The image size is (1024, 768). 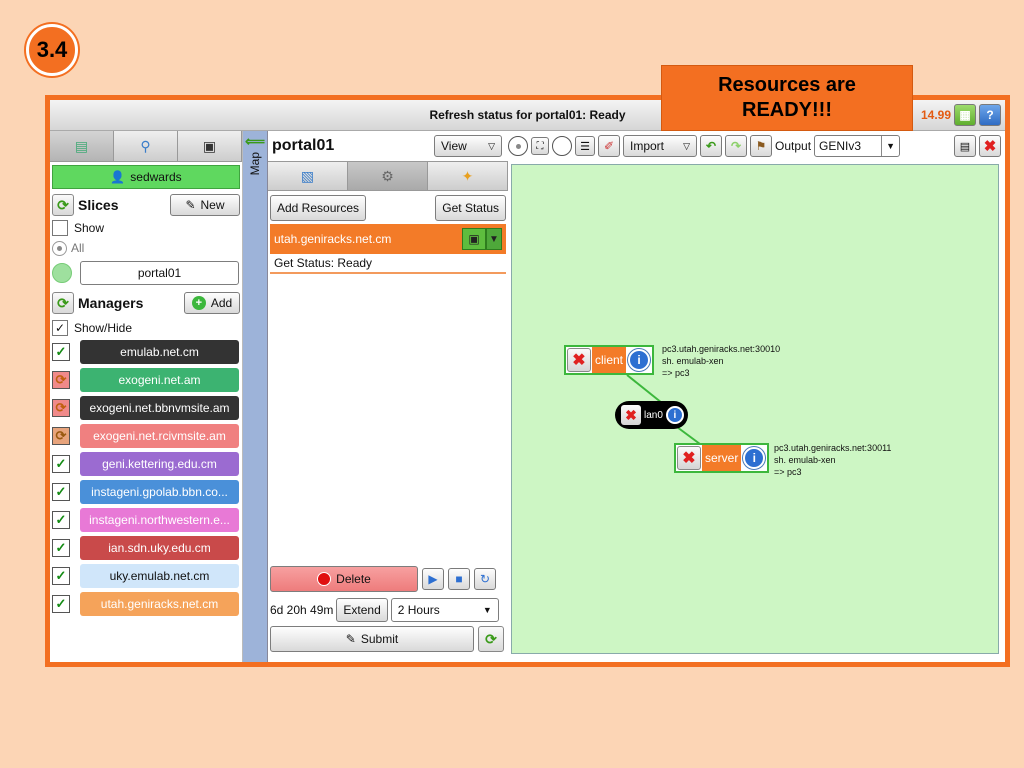 I want to click on new-slice-label: New, so click(x=212, y=205).